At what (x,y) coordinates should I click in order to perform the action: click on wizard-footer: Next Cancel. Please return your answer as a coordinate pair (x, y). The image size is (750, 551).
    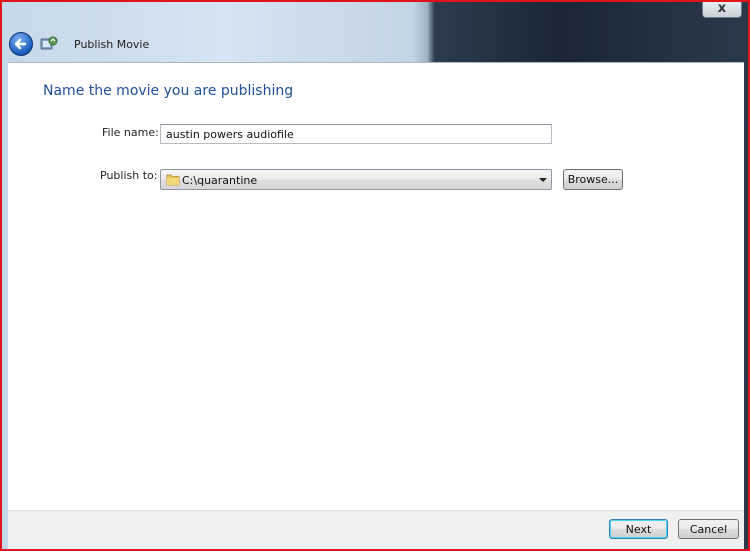
    Looking at the image, I should click on (376, 529).